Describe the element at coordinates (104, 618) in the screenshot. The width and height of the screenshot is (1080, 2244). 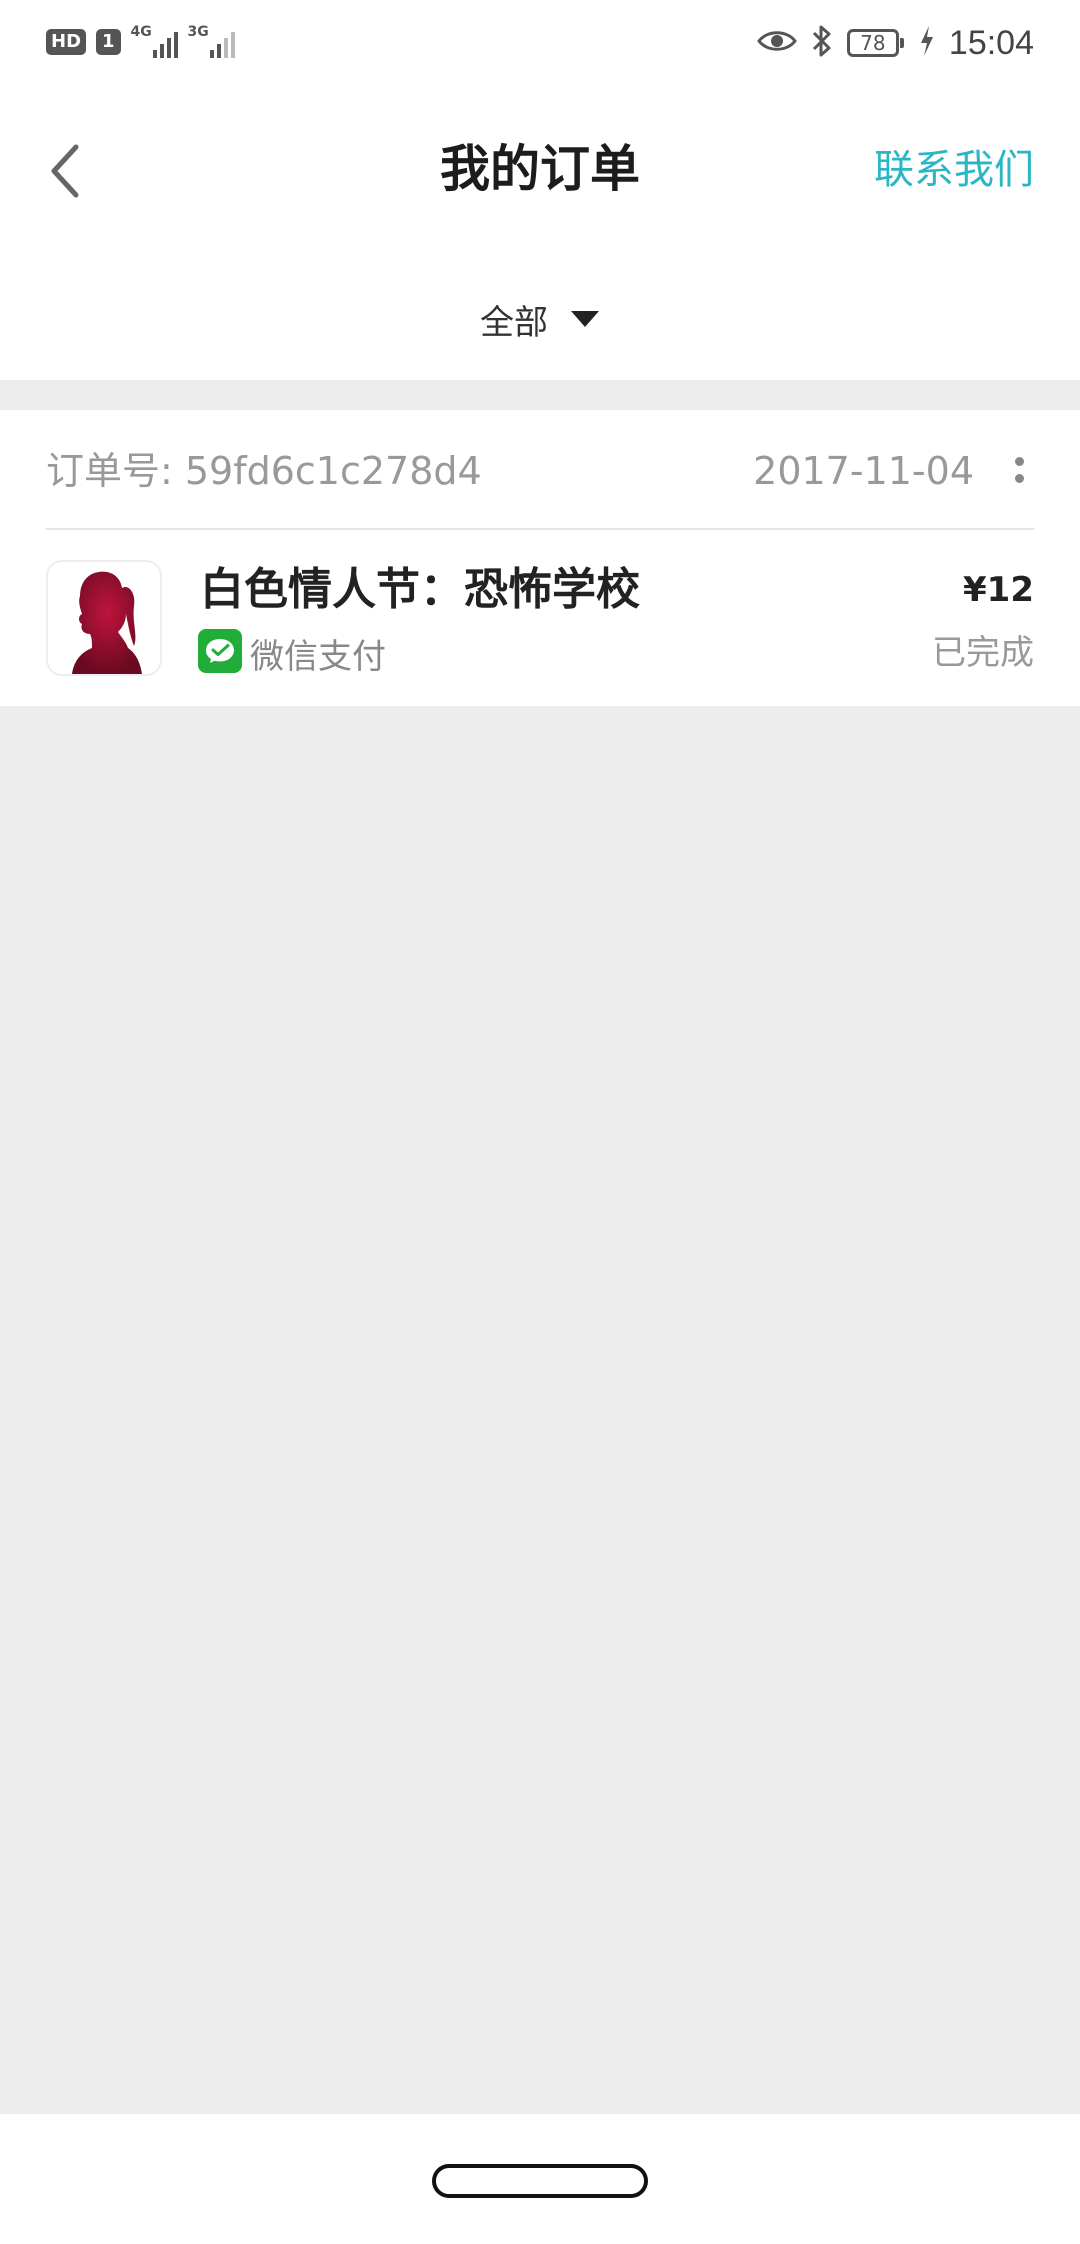
I see `girl-silhouette-icon` at that location.